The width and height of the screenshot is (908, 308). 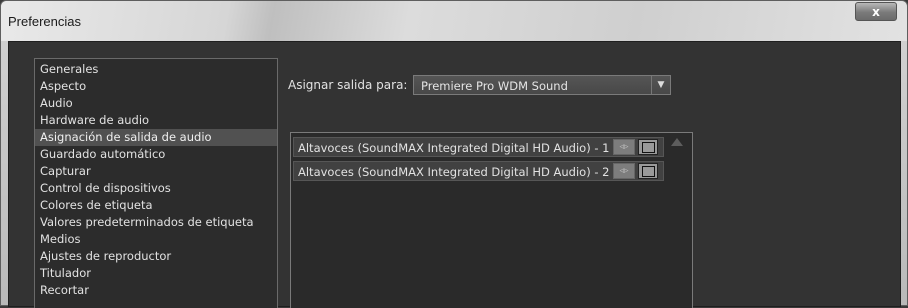 What do you see at coordinates (156, 239) in the screenshot?
I see `category-item: Medios` at bounding box center [156, 239].